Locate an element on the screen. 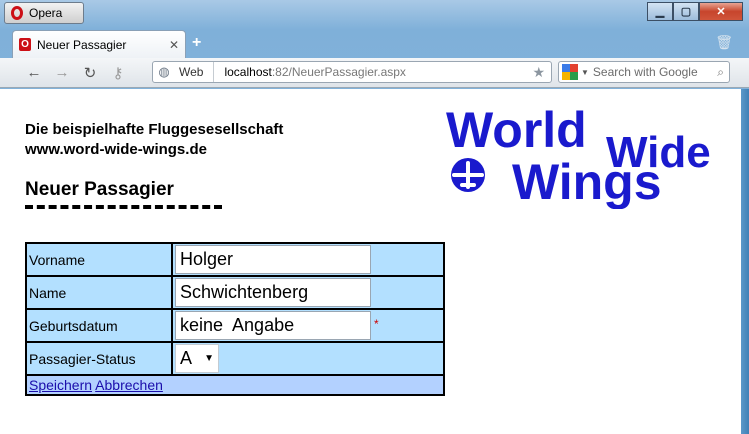 Image resolution: width=749 pixels, height=434 pixels. search-placeholder: Search with Google is located at coordinates (645, 72).